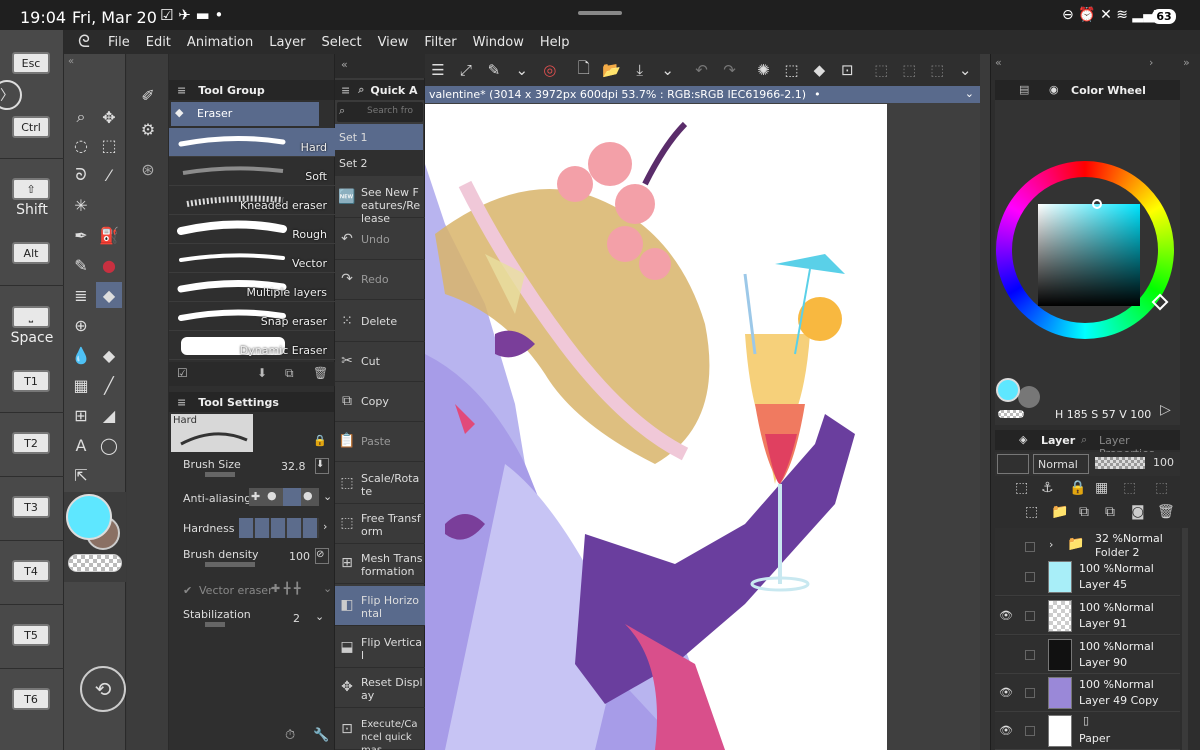 Image resolution: width=1200 pixels, height=750 pixels. What do you see at coordinates (909, 70) in the screenshot?
I see `invert-selection-icon: ⬚` at bounding box center [909, 70].